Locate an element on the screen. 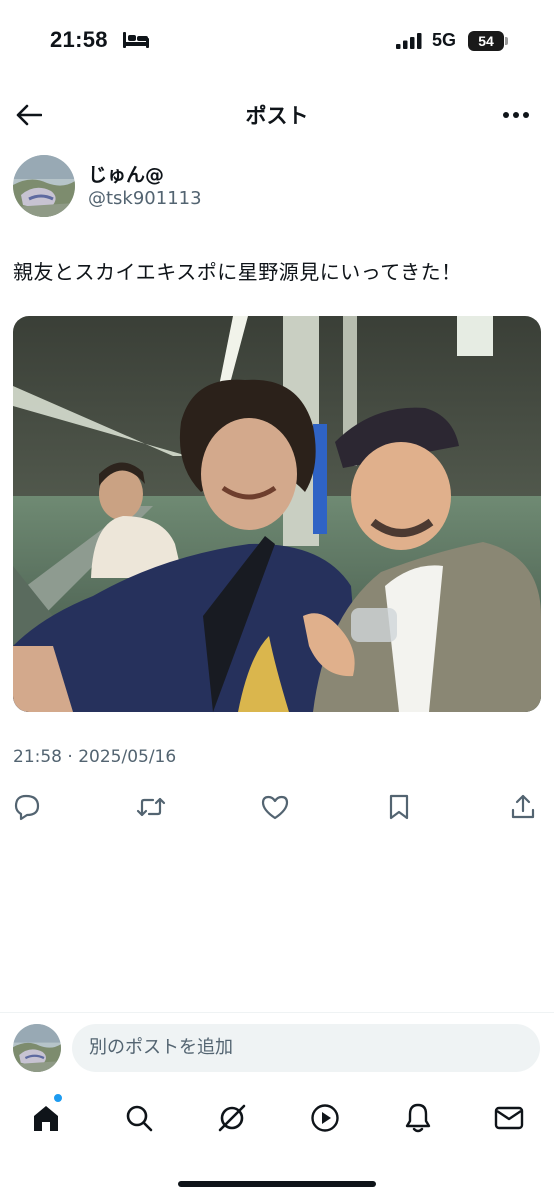  tab-home is located at coordinates (46, 1118).